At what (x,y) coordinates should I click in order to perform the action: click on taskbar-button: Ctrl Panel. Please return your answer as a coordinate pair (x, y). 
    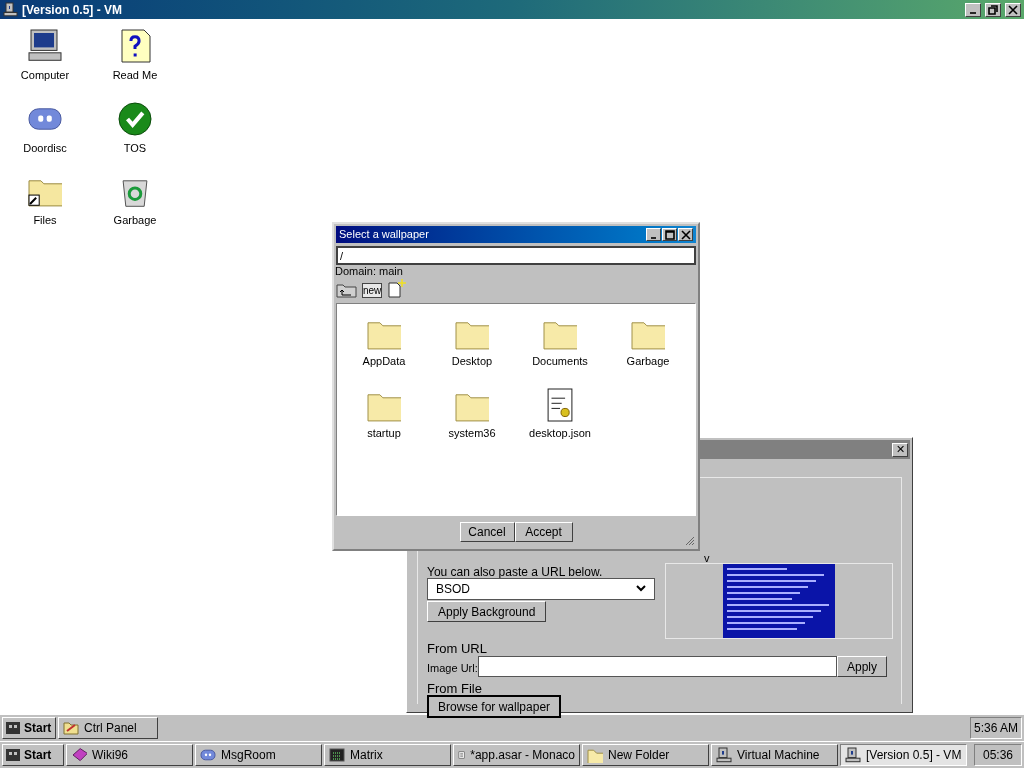
    Looking at the image, I should click on (108, 728).